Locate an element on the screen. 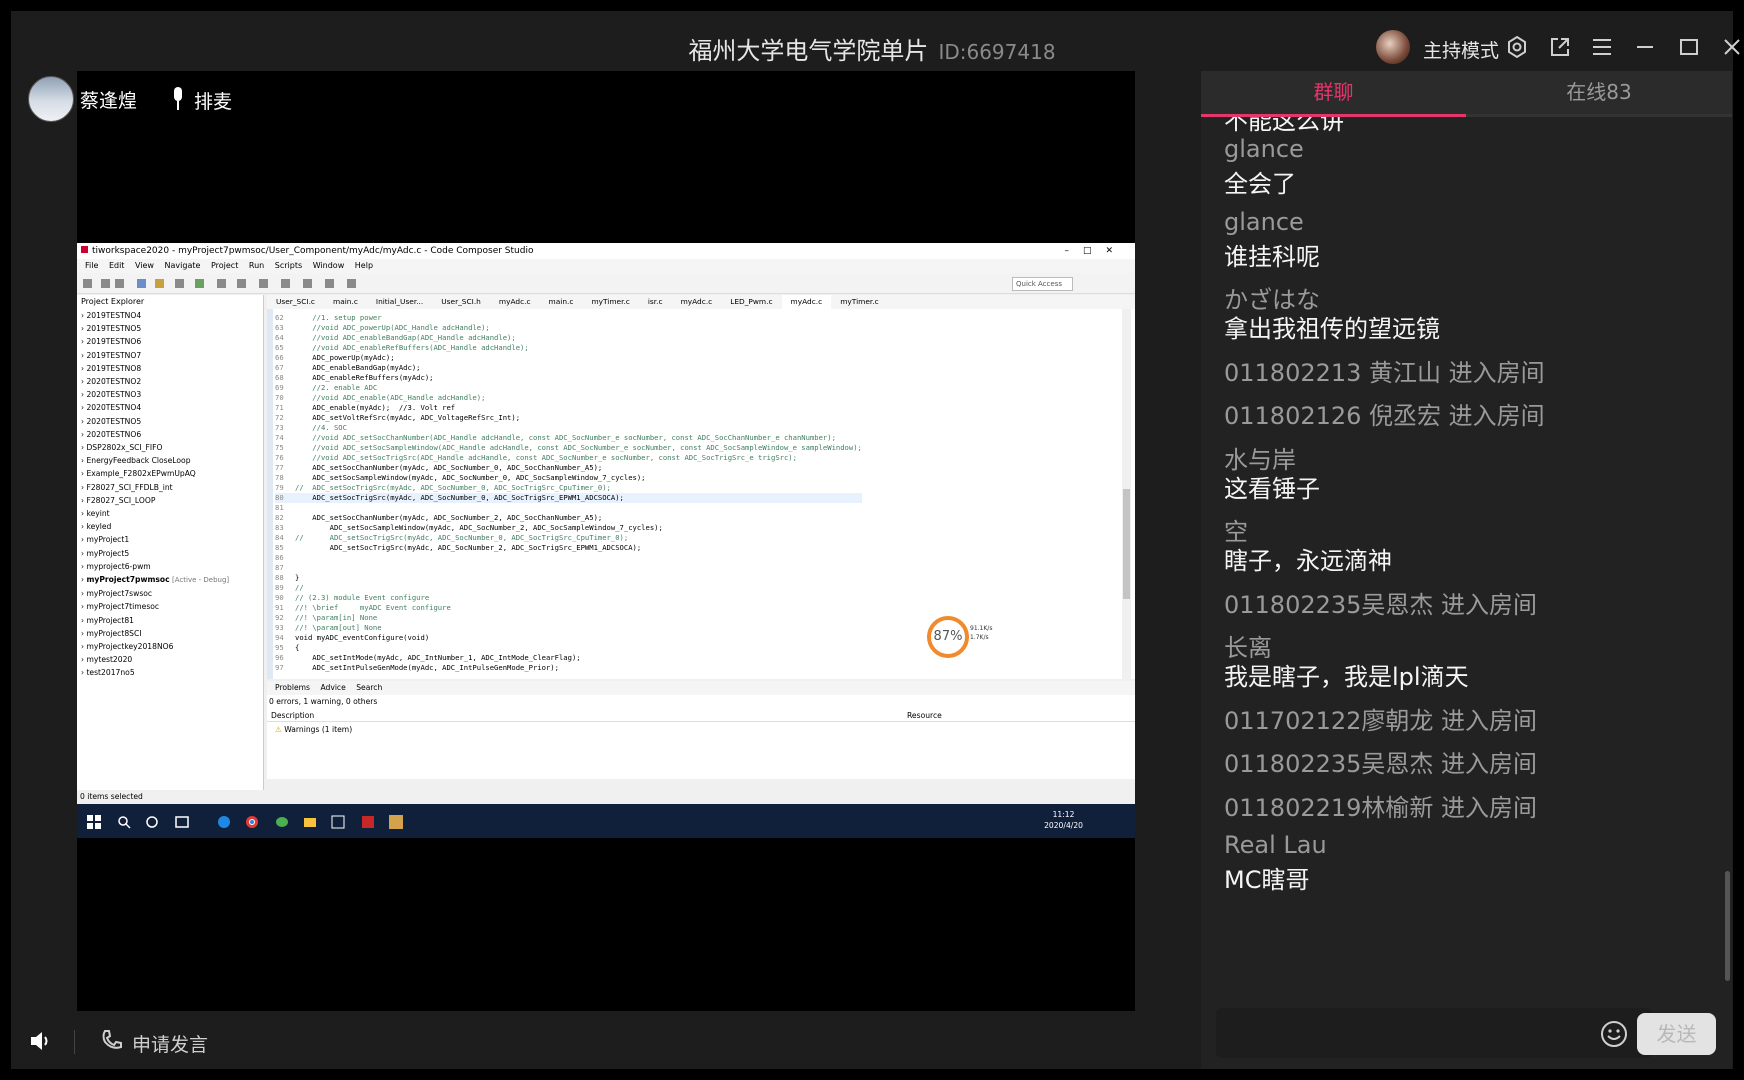 This screenshot has width=1744, height=1080. tab-problems: Problems is located at coordinates (292, 687).